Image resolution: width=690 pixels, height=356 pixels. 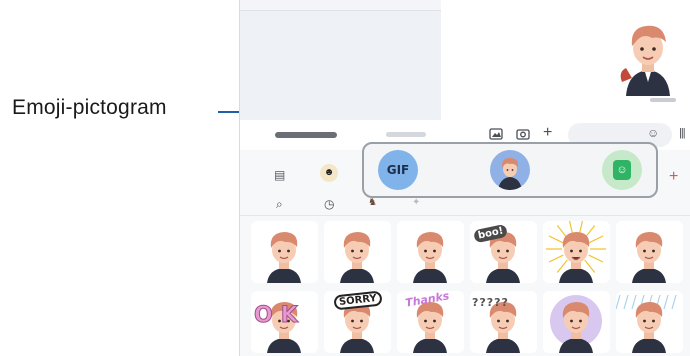 I want to click on emoji-pictogram-bar: GIF ☺, so click(x=510, y=170).